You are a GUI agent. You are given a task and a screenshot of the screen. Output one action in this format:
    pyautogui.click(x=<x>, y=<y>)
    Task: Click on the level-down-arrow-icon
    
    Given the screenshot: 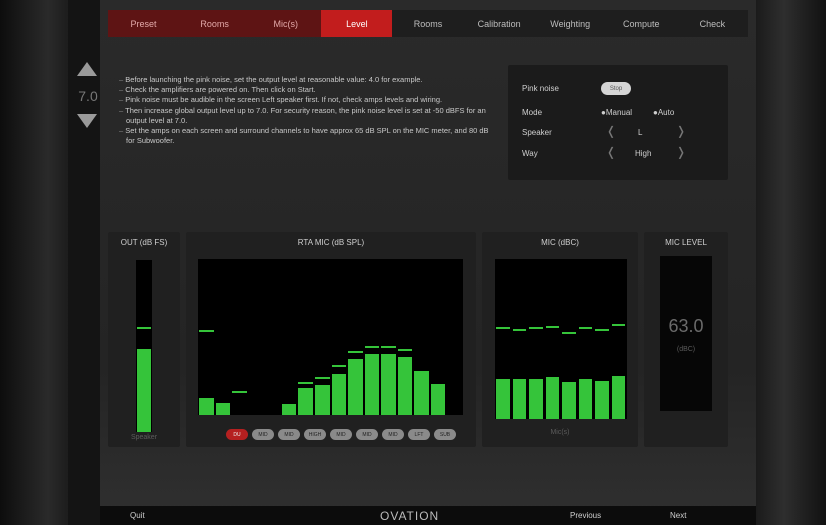 What is the action you would take?
    pyautogui.click(x=87, y=121)
    